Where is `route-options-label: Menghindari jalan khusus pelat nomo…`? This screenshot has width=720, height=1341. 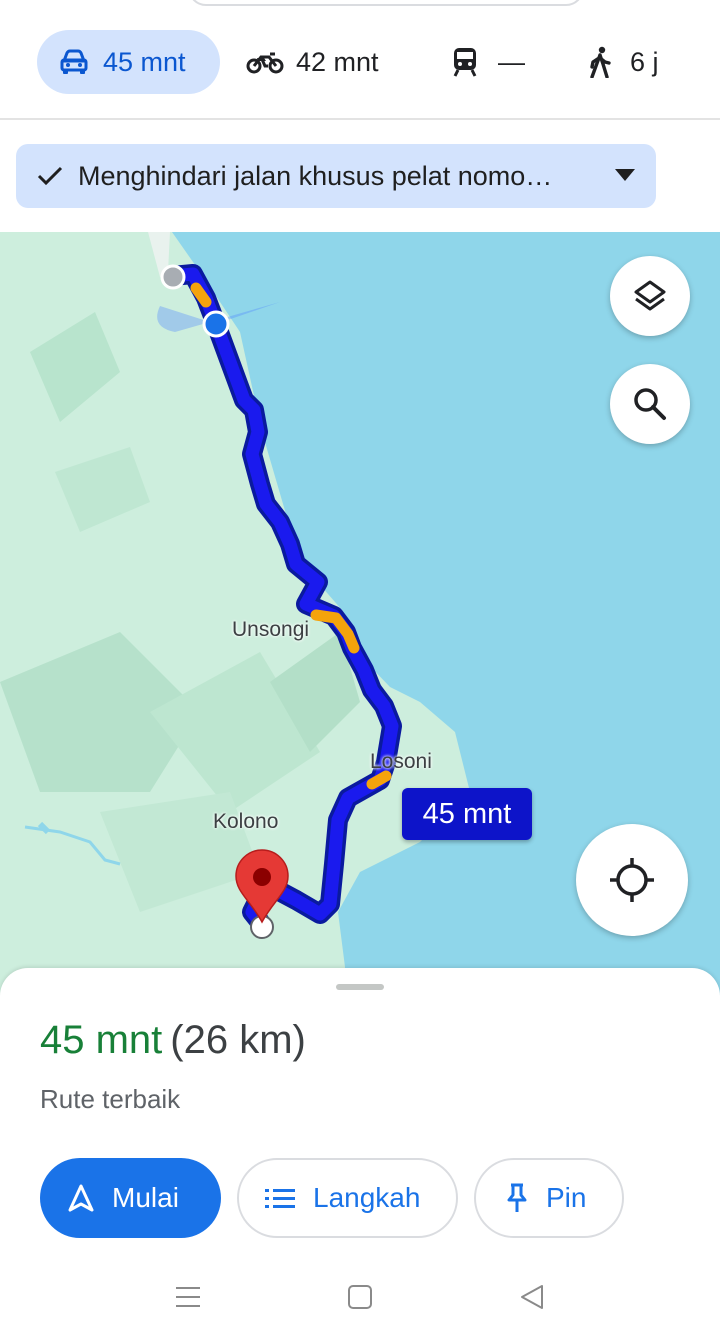
route-options-label: Menghindari jalan khusus pelat nomo… is located at coordinates (315, 175).